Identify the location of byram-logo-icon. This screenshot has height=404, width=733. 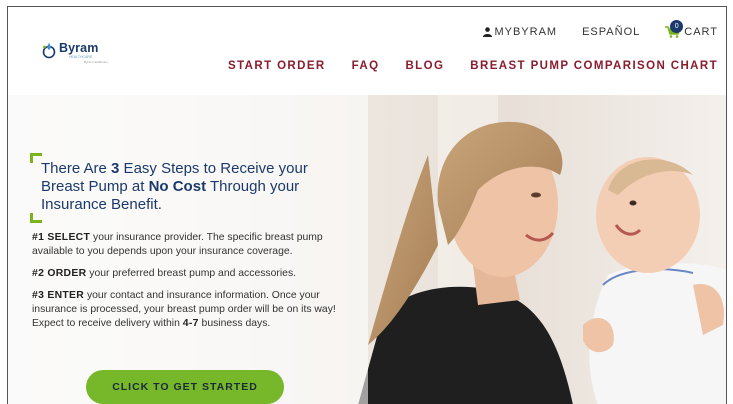
(49, 51).